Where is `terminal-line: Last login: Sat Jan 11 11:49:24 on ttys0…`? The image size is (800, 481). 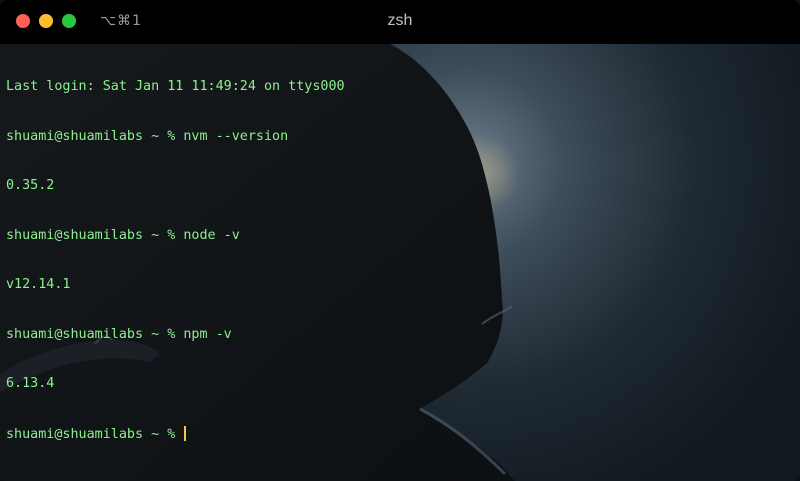
terminal-line: Last login: Sat Jan 11 11:49:24 on ttys0… is located at coordinates (175, 86).